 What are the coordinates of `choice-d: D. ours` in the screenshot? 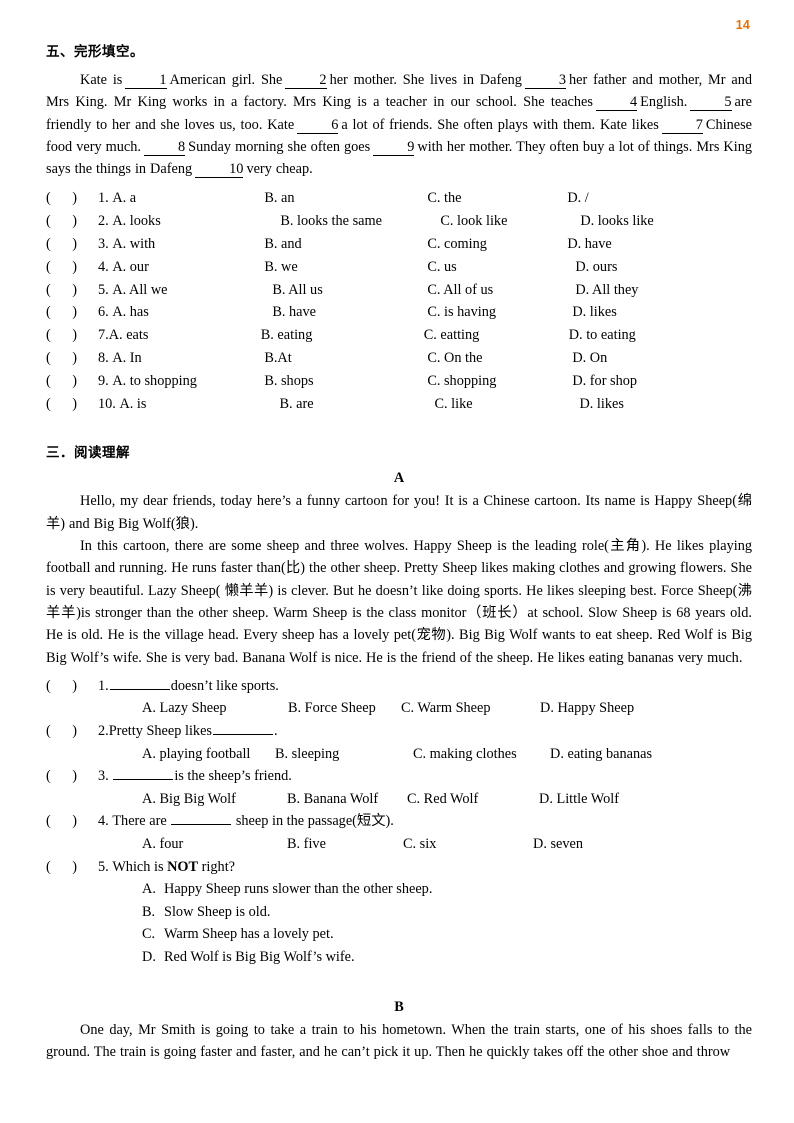 It's located at (596, 267).